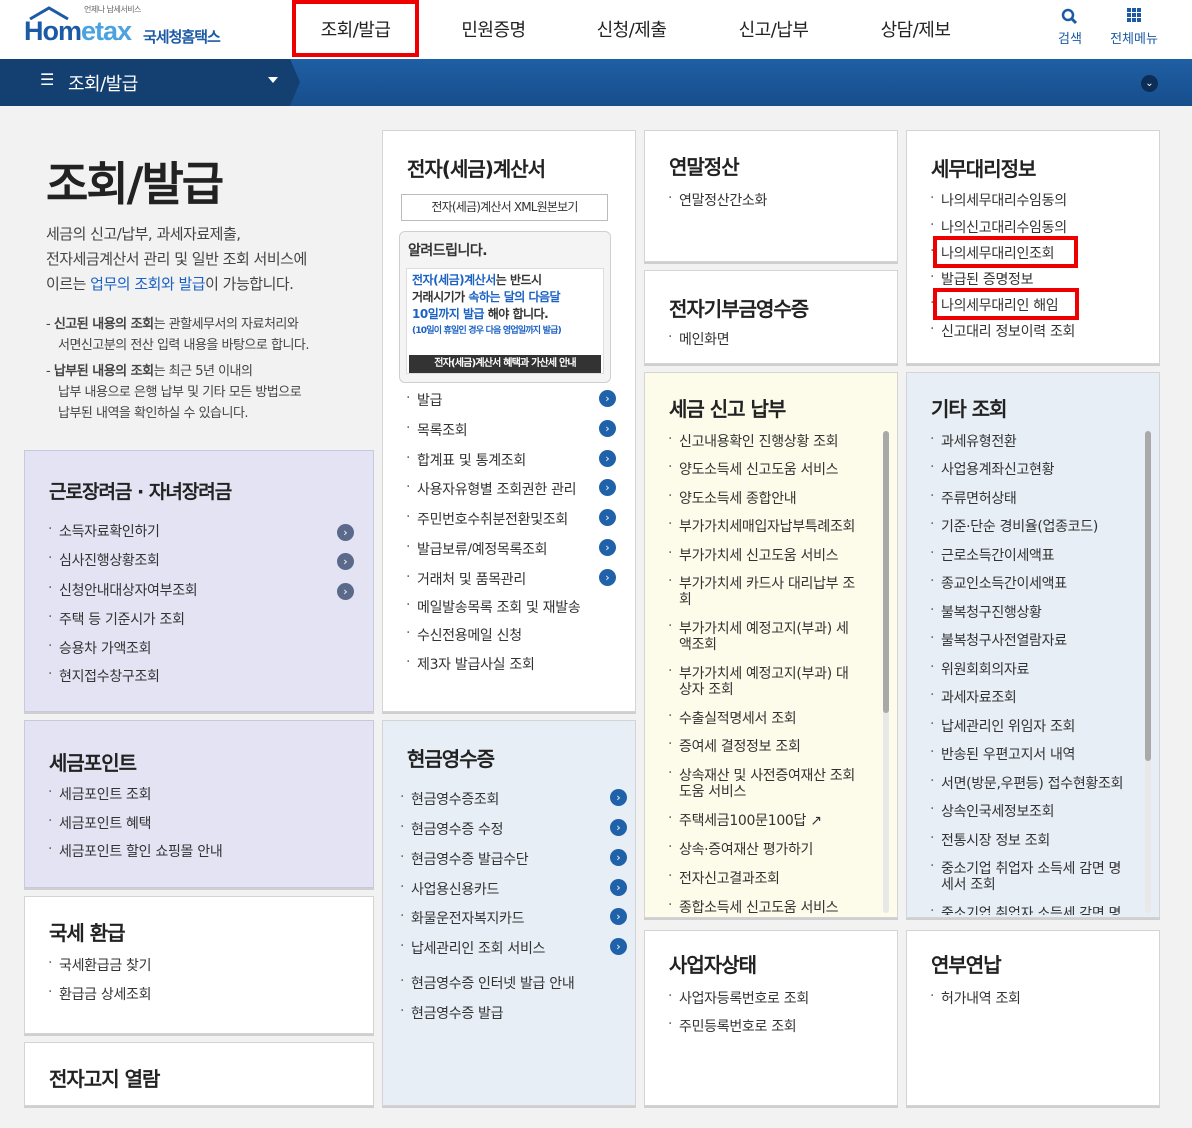  What do you see at coordinates (1134, 26) in the screenshot?
I see `all-menu-button: 전체메뉴` at bounding box center [1134, 26].